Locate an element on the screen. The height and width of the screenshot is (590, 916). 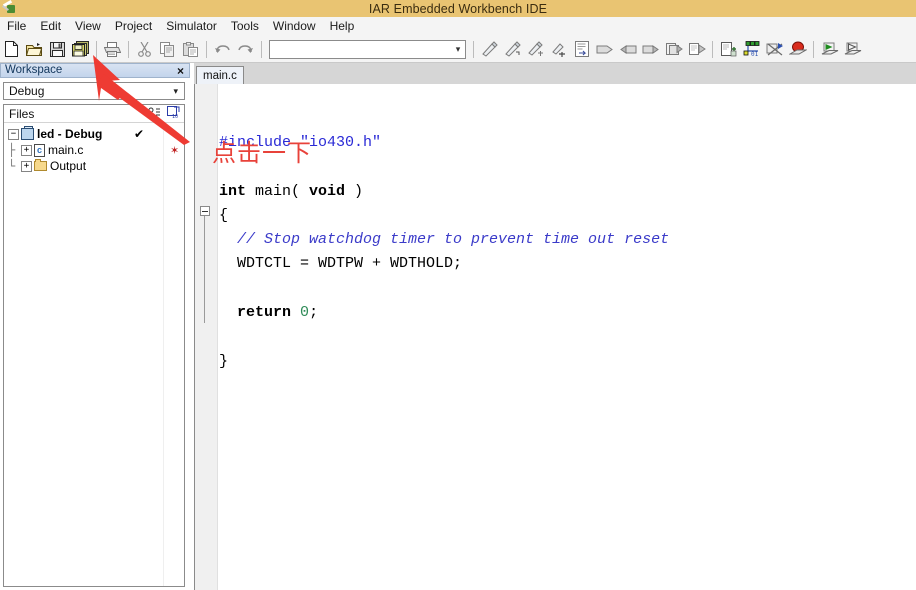
fold-collapse-icon is located at coordinates (205, 211).